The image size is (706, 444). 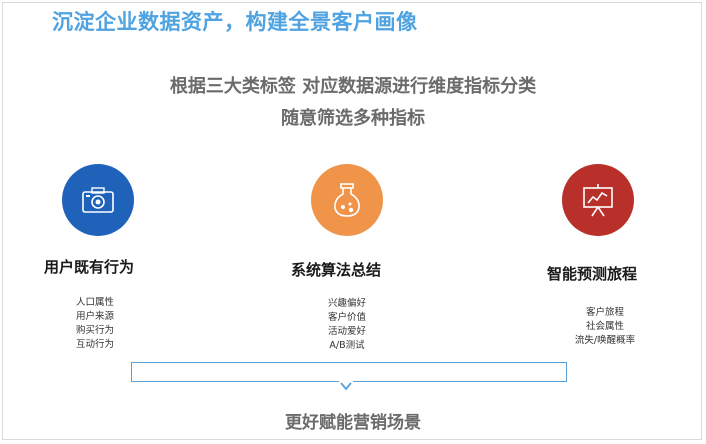 I want to click on category-1-circle, so click(x=98, y=200).